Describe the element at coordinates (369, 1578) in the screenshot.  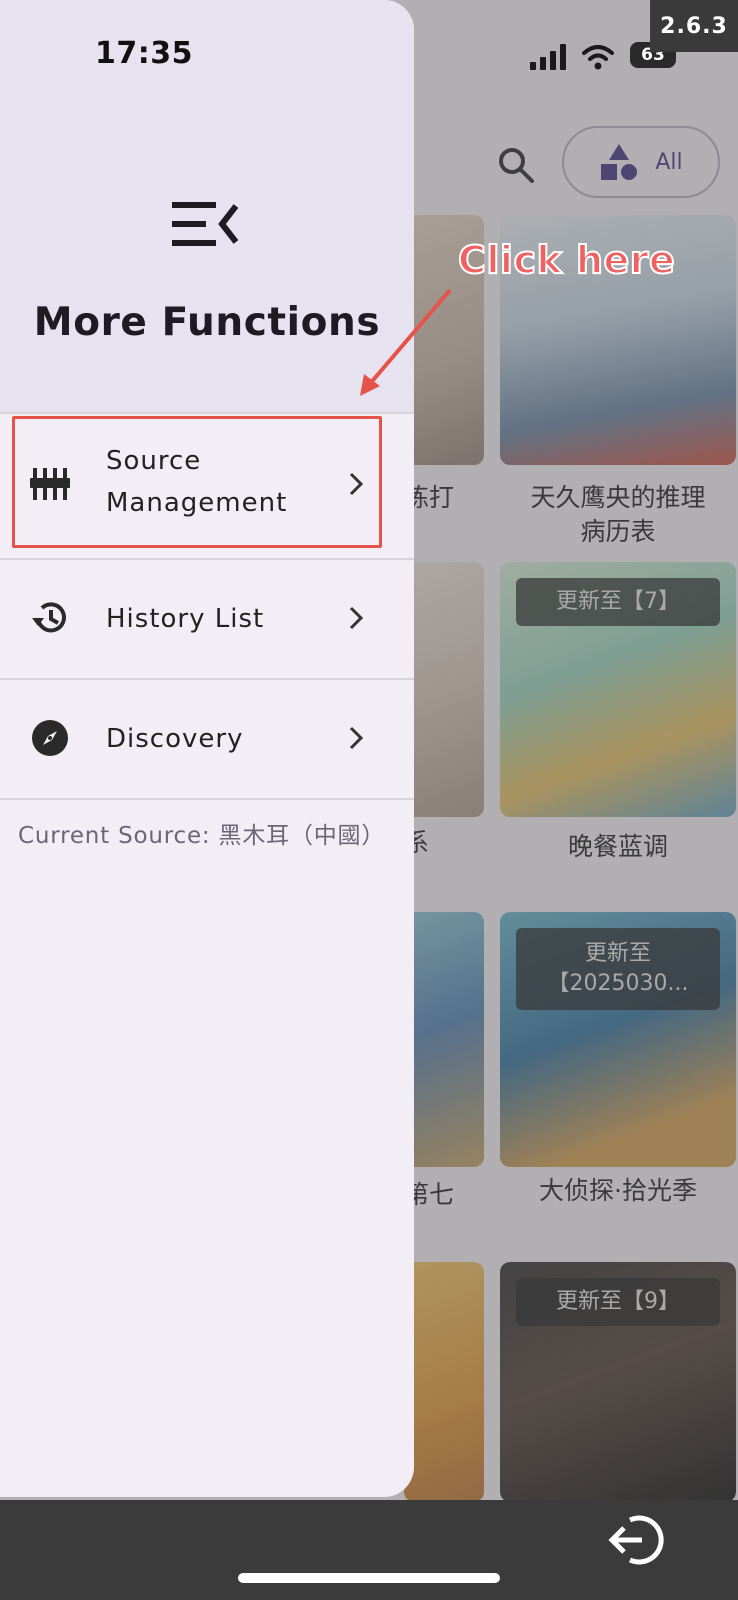
I see `home-indicator` at that location.